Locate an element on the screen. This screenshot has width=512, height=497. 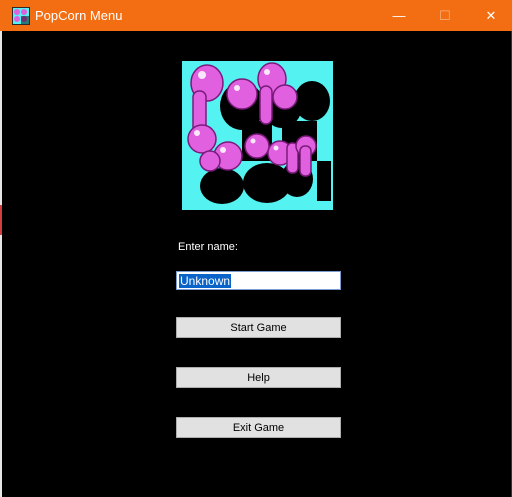
maximize-icon: ☐ is located at coordinates (445, 15).